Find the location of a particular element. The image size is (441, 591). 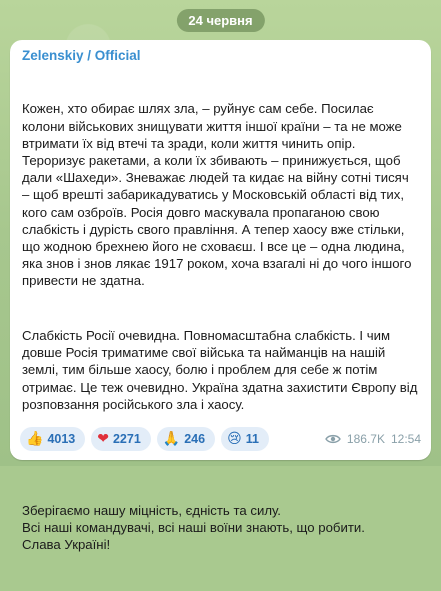

date-separator: 24 червня is located at coordinates (220, 20).